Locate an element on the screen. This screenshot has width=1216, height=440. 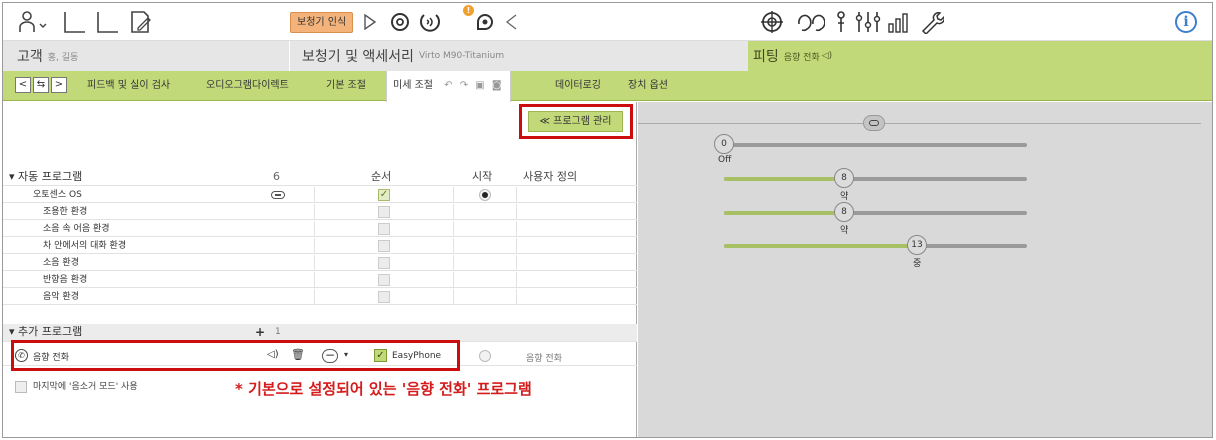
slider-knob: 13 is located at coordinates (917, 245).